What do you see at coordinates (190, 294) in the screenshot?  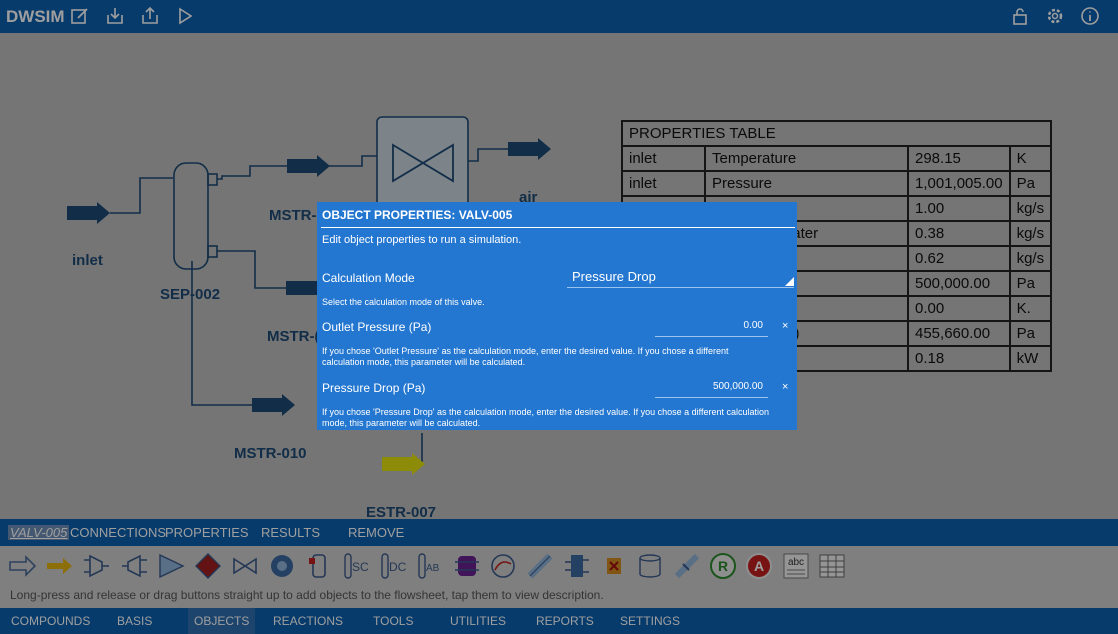 I see `sep-002-label: SEP-002` at bounding box center [190, 294].